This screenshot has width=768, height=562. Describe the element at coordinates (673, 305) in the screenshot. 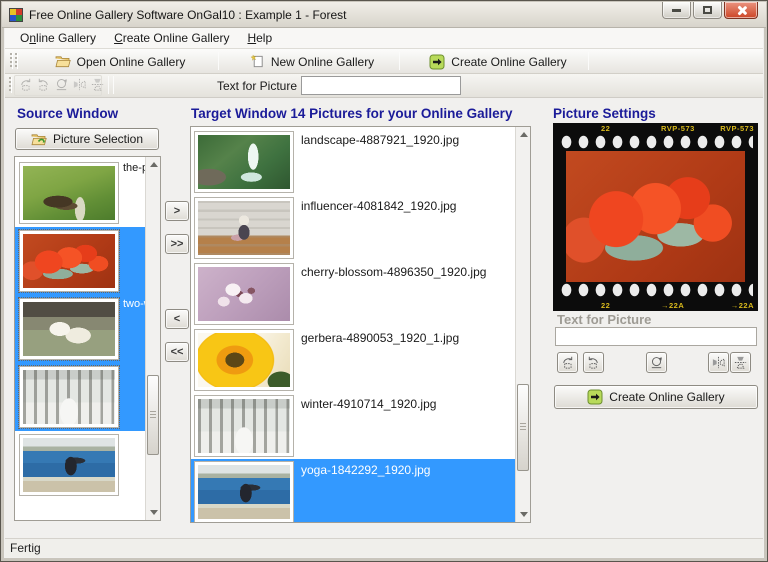

I see `film-mark: →22A` at that location.